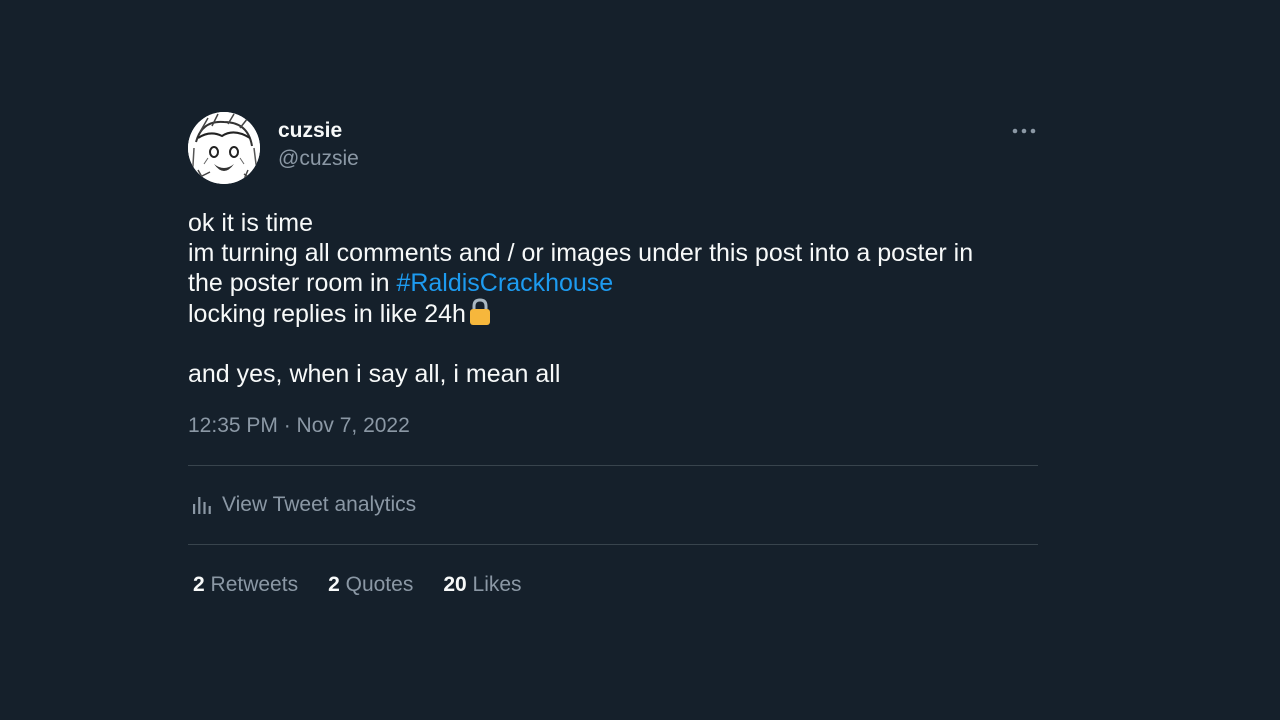 The image size is (1280, 720). Describe the element at coordinates (613, 148) in the screenshot. I see `tweet-header: cuzsie @cuzsie` at that location.